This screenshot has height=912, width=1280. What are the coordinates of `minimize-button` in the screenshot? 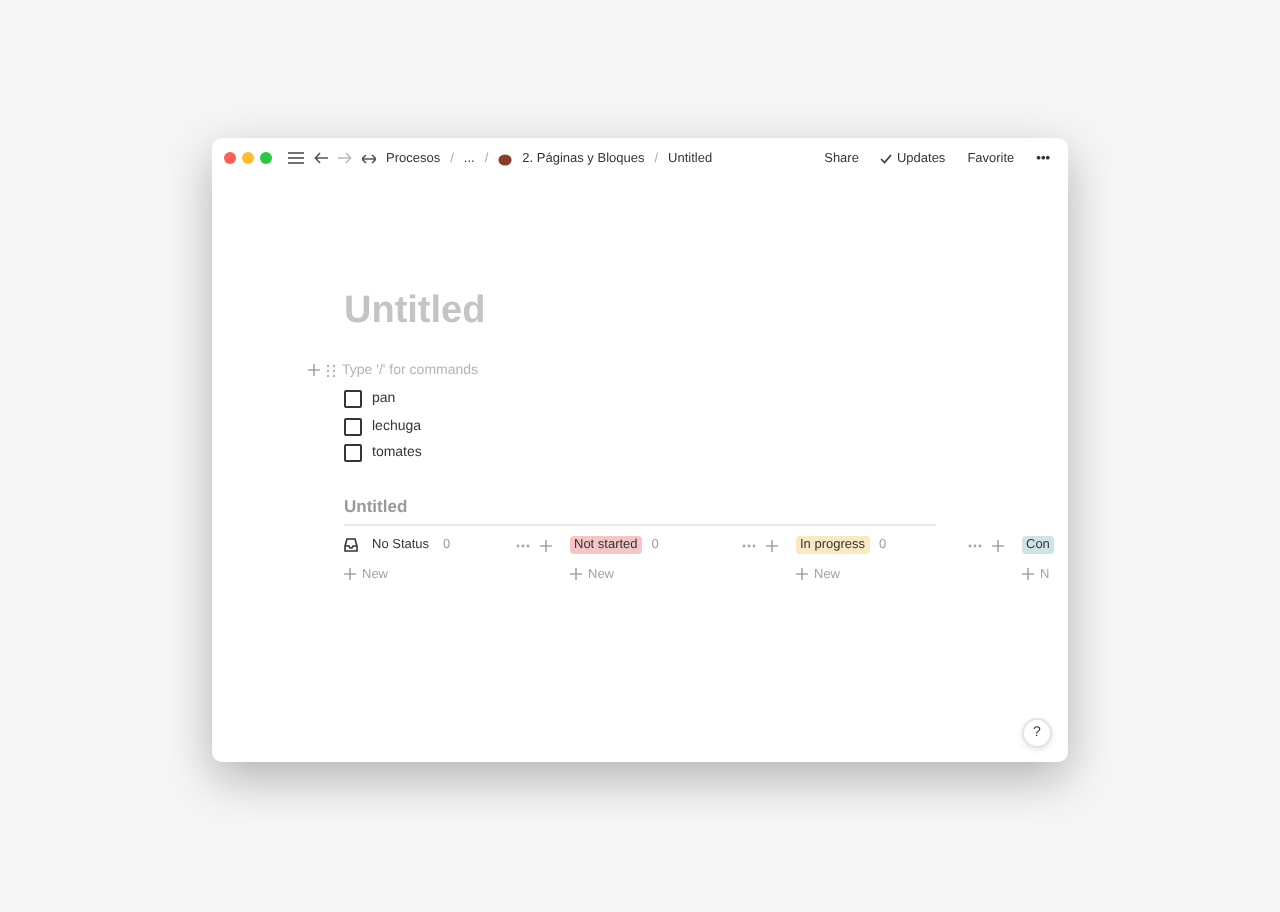 It's located at (248, 158).